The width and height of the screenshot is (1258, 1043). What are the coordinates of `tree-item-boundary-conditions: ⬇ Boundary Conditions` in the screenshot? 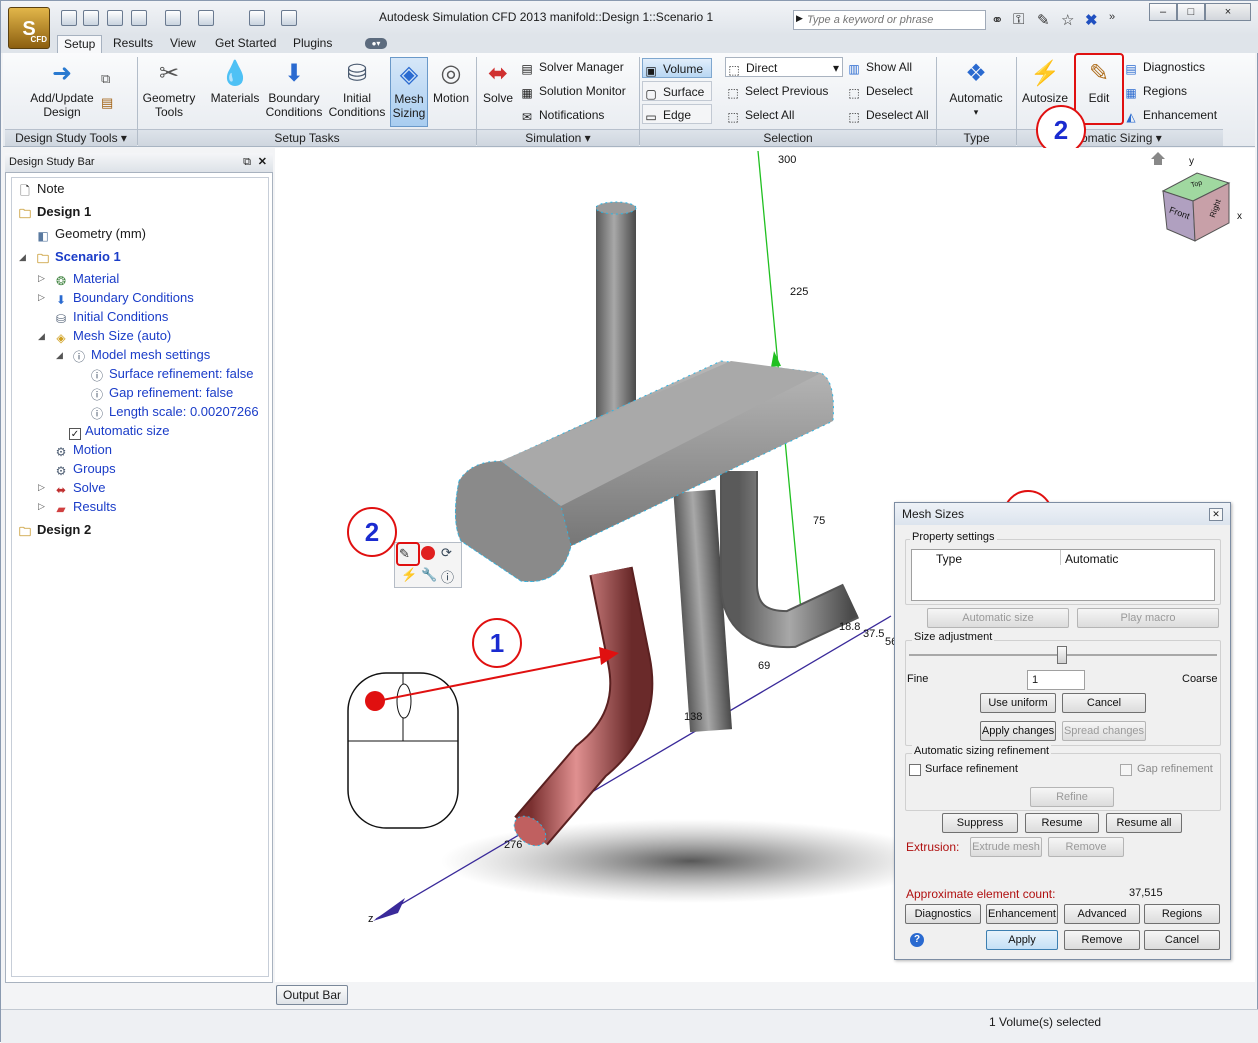 It's located at (123, 298).